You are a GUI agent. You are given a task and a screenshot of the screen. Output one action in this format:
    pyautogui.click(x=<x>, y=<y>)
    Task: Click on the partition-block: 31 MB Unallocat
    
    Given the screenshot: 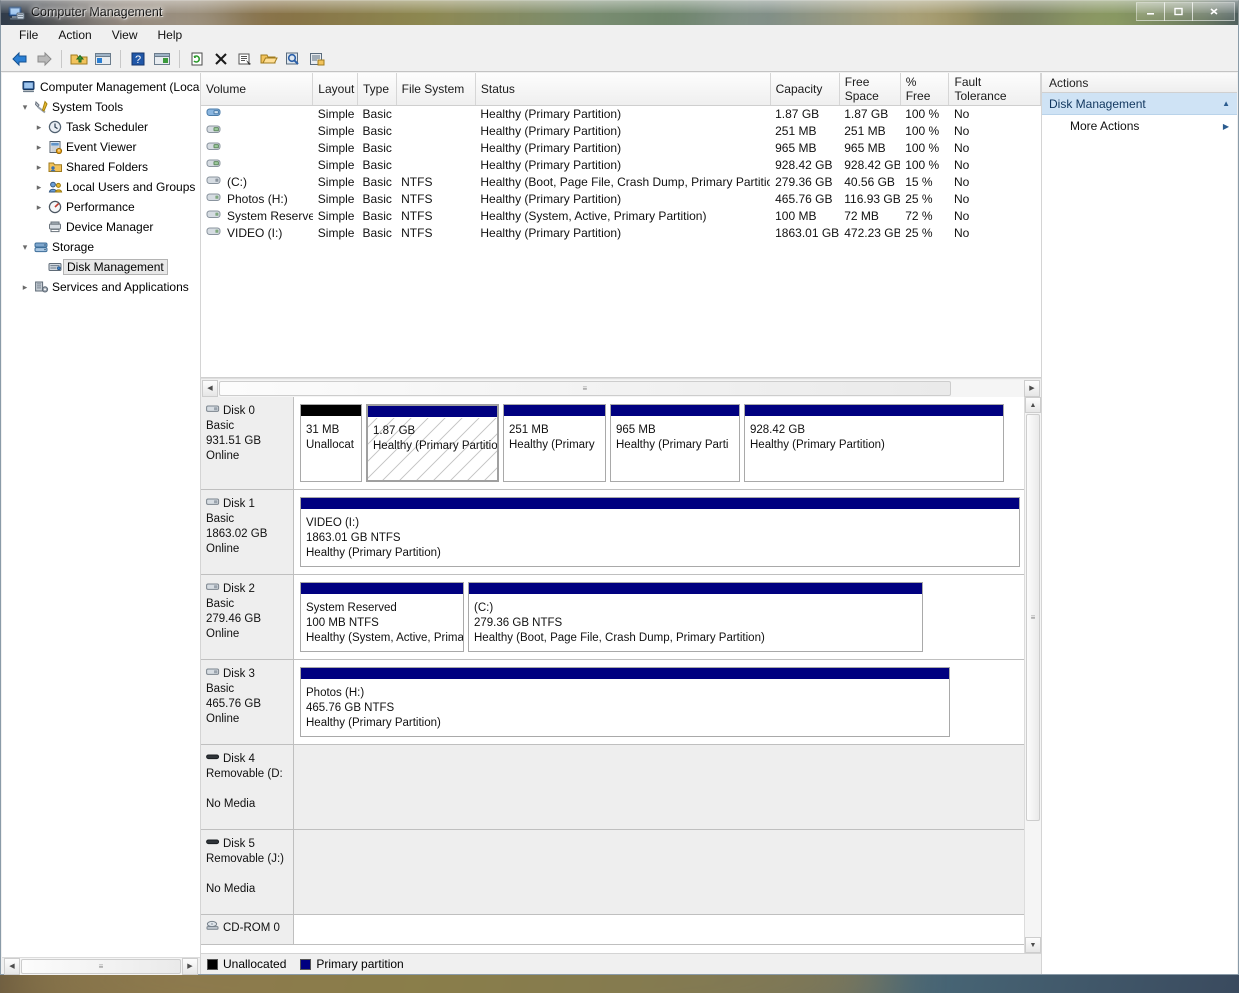 What is the action you would take?
    pyautogui.click(x=331, y=443)
    